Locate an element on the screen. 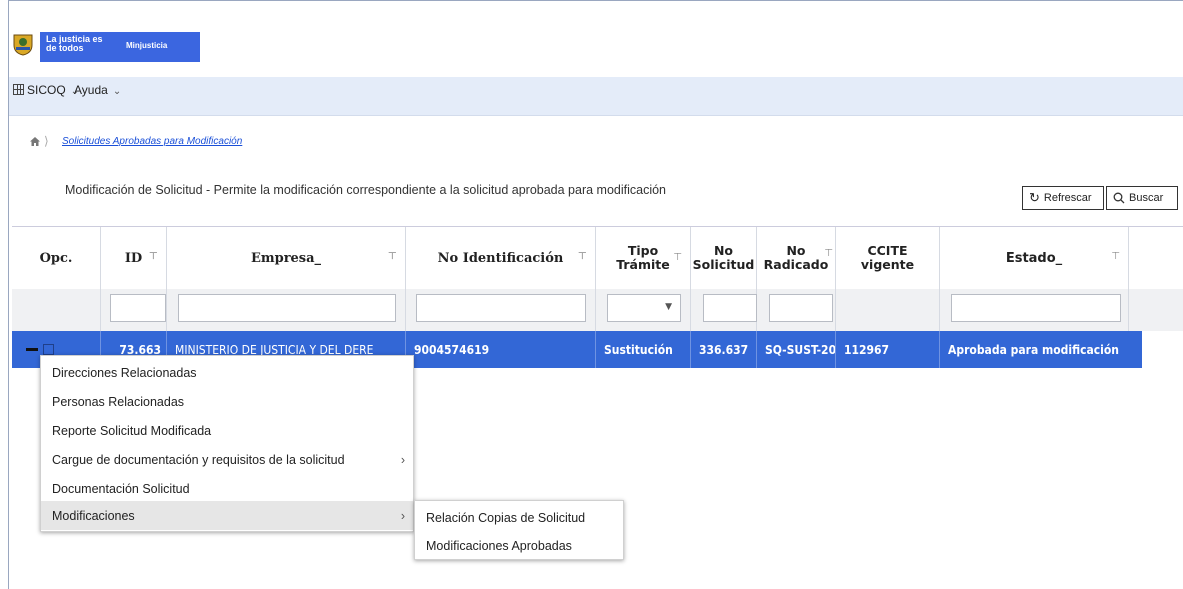 The image size is (1183, 589). estado-filter-input is located at coordinates (1036, 308).